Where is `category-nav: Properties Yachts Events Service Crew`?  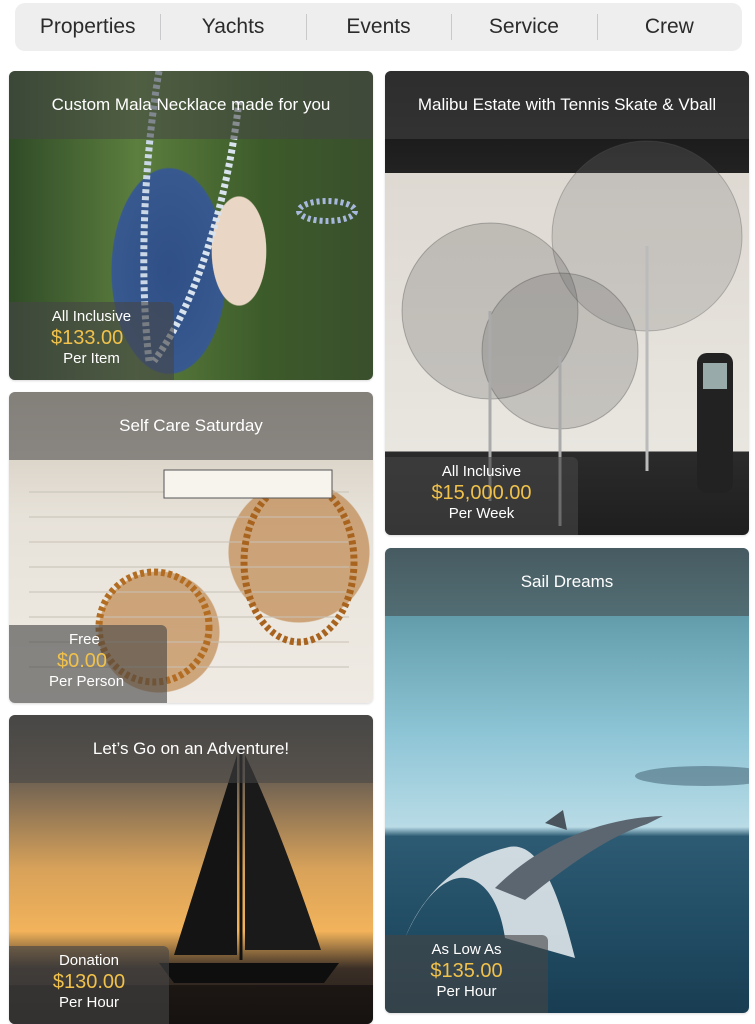
category-nav: Properties Yachts Events Service Crew is located at coordinates (378, 27).